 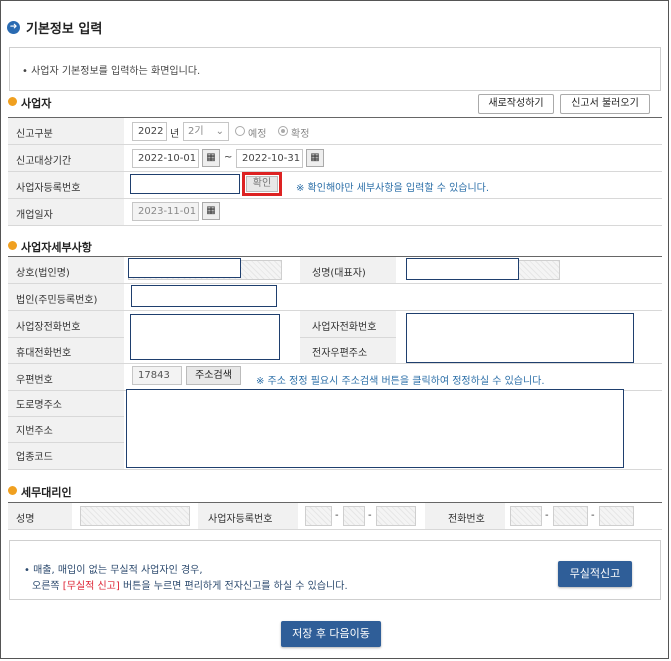 What do you see at coordinates (240, 519) in the screenshot?
I see `agent-reg-number-label: 사업자등록번호` at bounding box center [240, 519].